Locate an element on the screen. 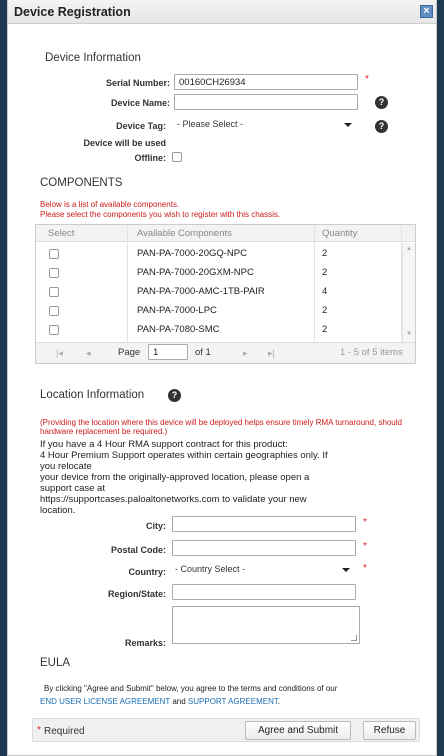 The width and height of the screenshot is (444, 756). postal-code-field is located at coordinates (264, 548).